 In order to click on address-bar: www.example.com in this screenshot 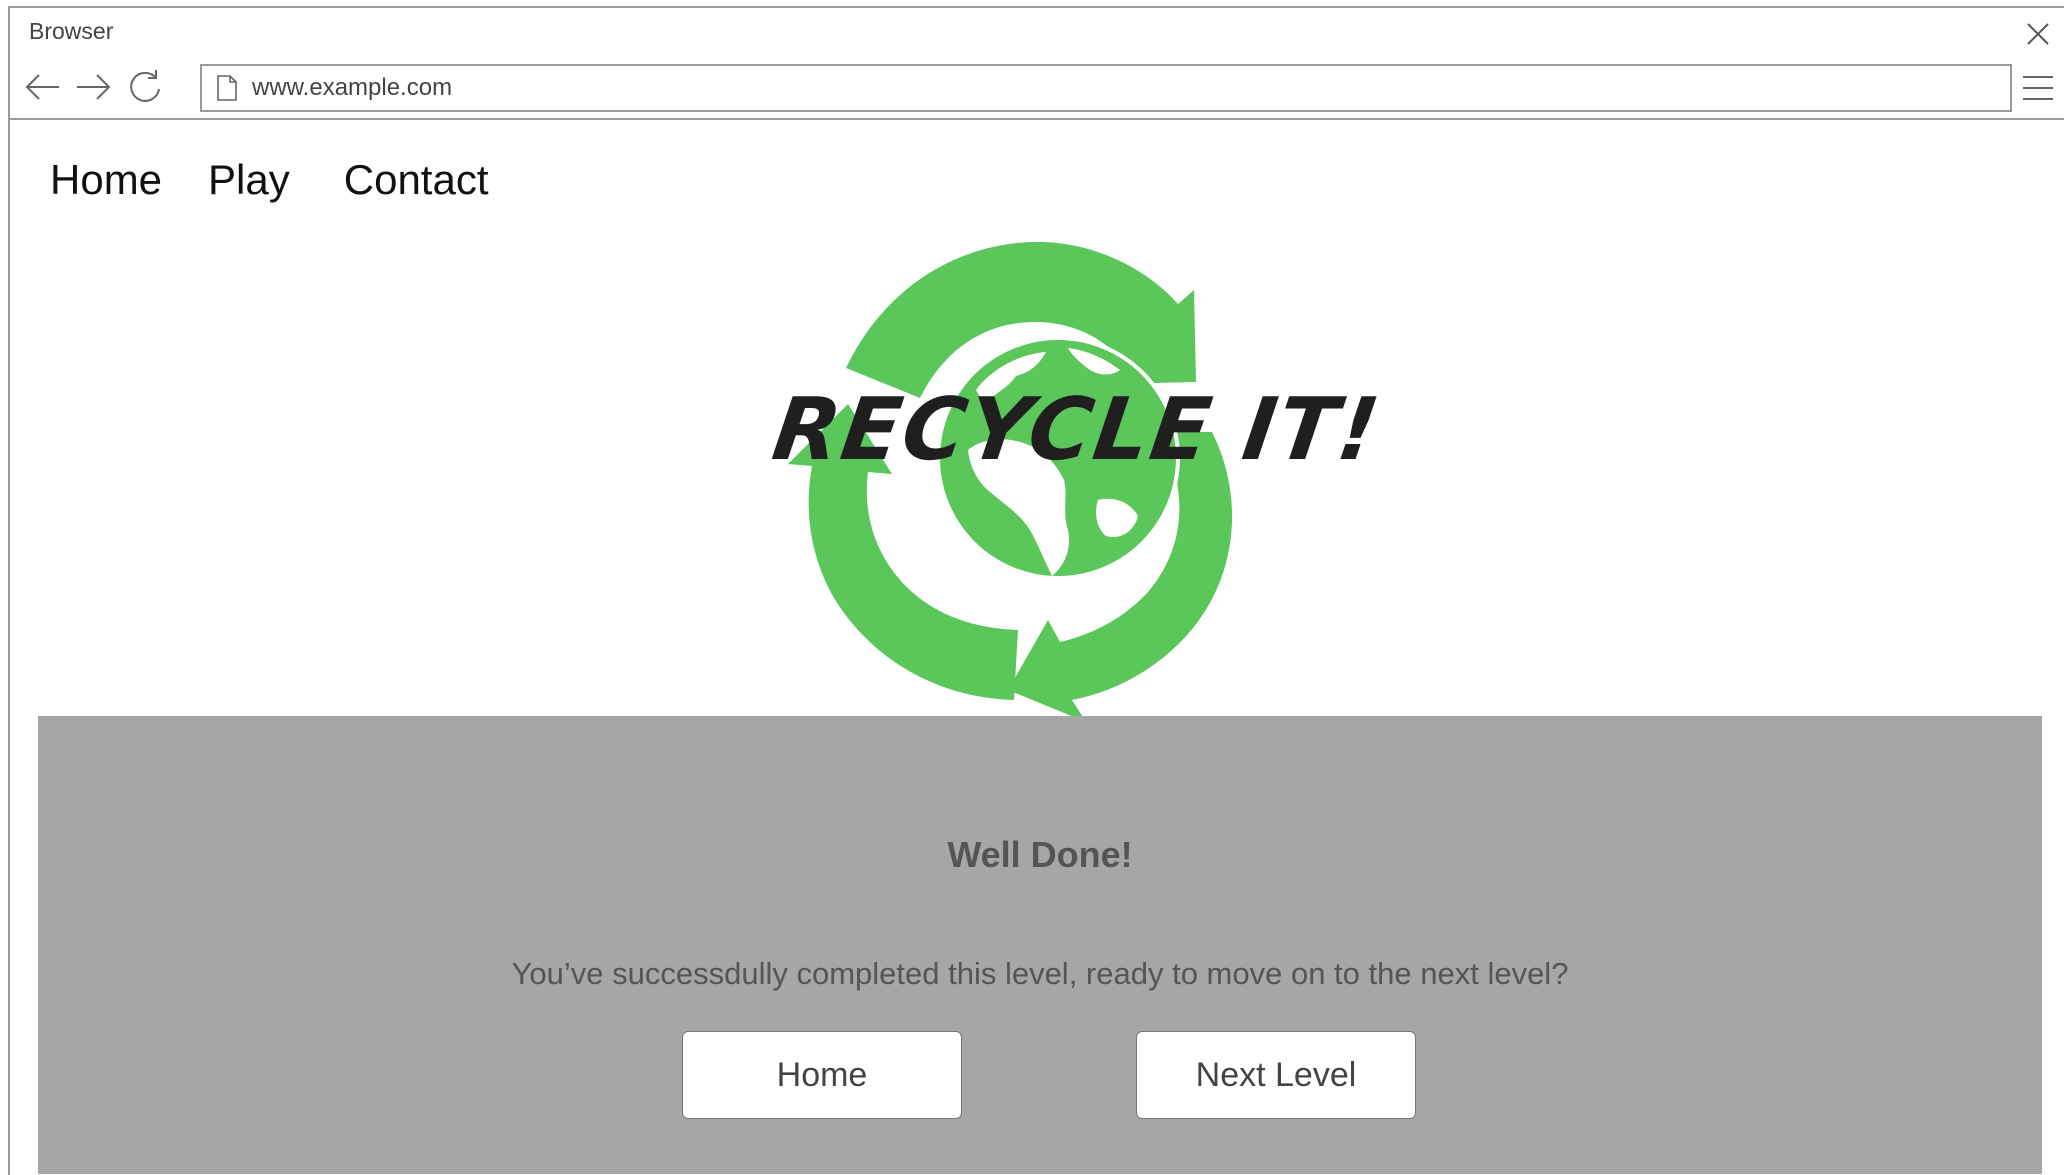, I will do `click(1106, 88)`.